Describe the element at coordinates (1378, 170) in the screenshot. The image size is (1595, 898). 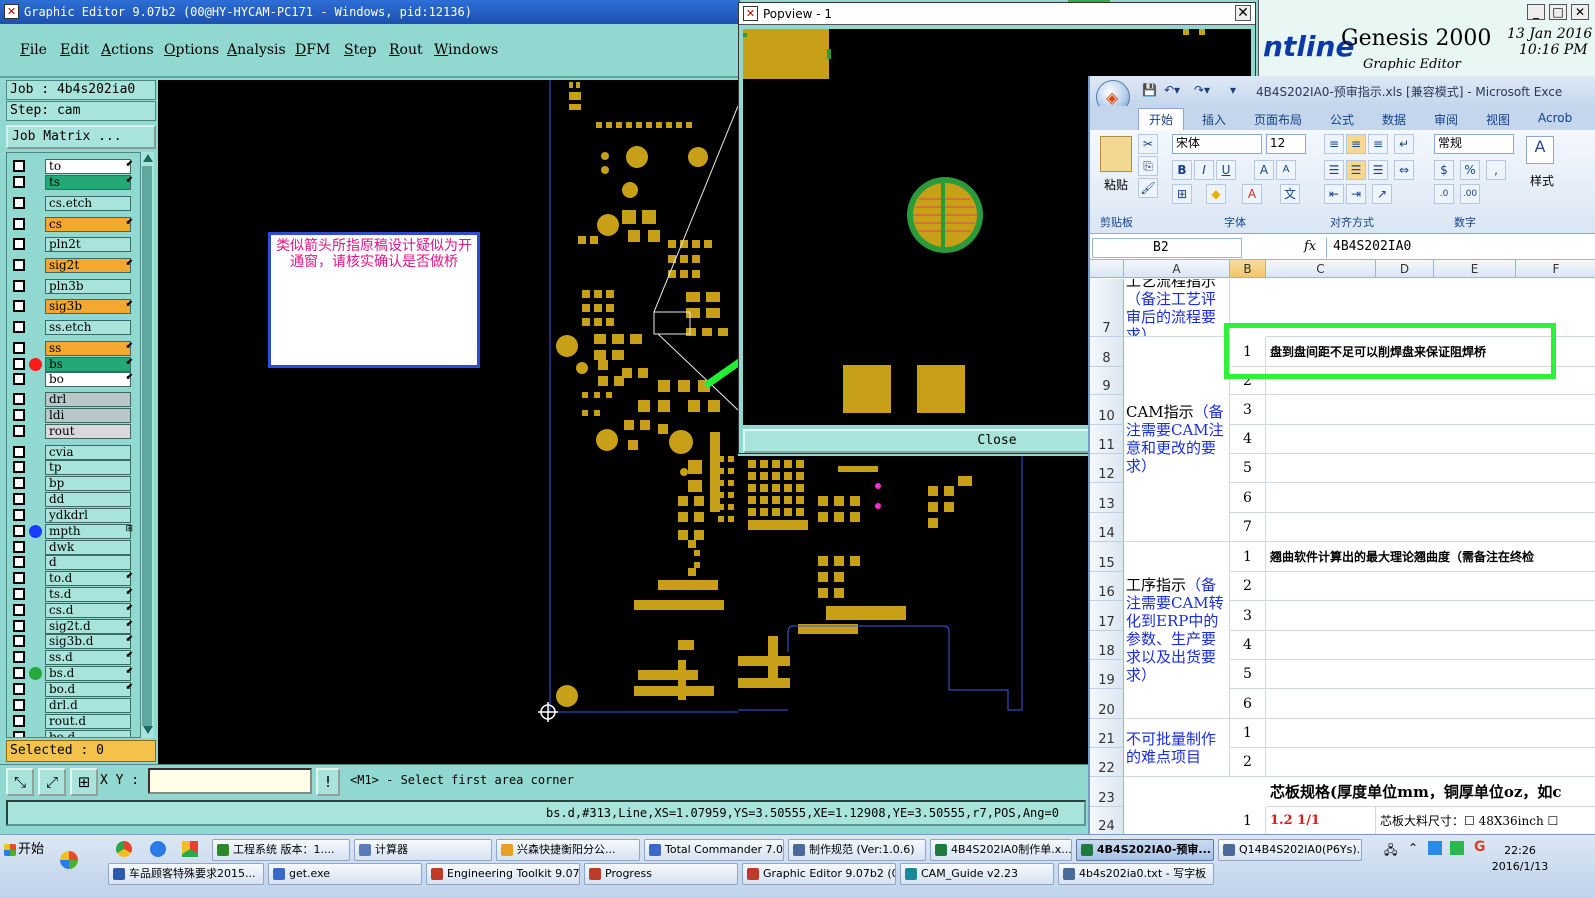
I see `align-right-icon: ☰` at that location.